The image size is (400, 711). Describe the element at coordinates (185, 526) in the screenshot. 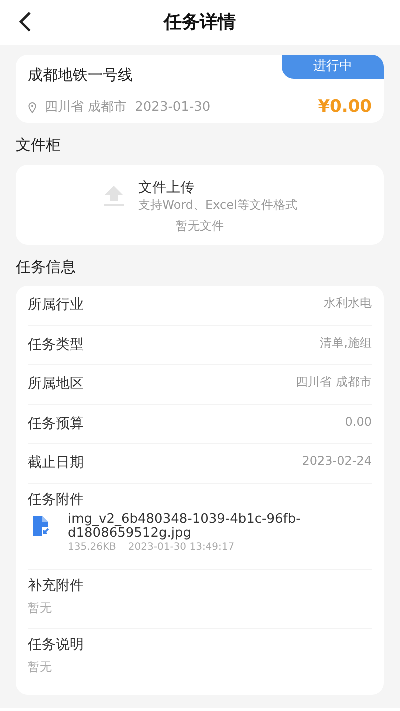

I see `file-name: img_v2_6b480348-1039-4b1c-96fb-d1808659512g.jpg` at that location.